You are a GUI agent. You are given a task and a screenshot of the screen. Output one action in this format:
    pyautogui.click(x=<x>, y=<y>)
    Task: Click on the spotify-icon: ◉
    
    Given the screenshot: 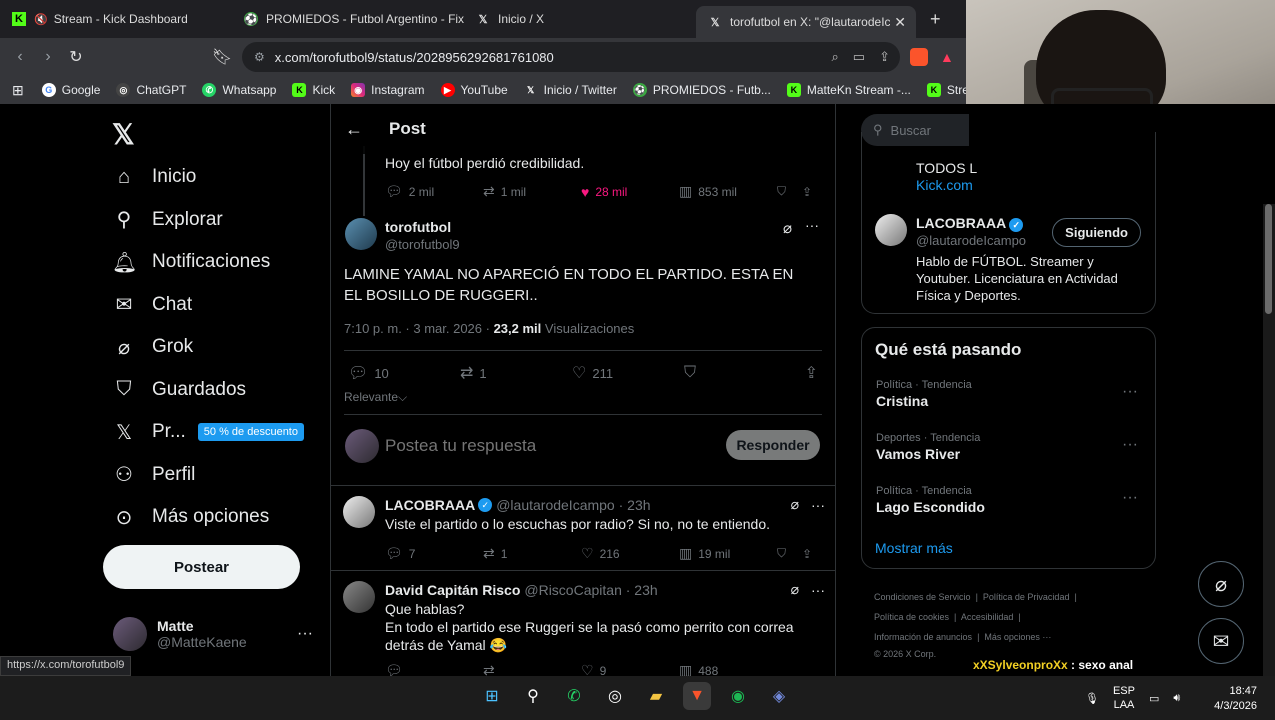 What is the action you would take?
    pyautogui.click(x=738, y=696)
    